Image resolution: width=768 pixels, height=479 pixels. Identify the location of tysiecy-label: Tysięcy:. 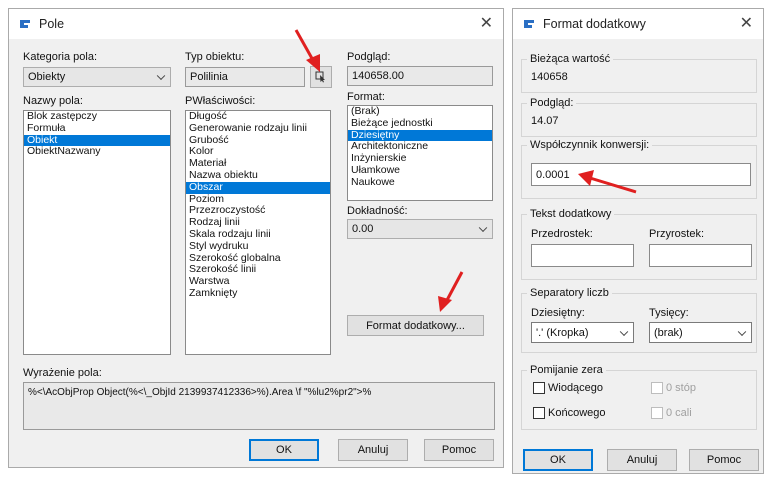
(669, 313).